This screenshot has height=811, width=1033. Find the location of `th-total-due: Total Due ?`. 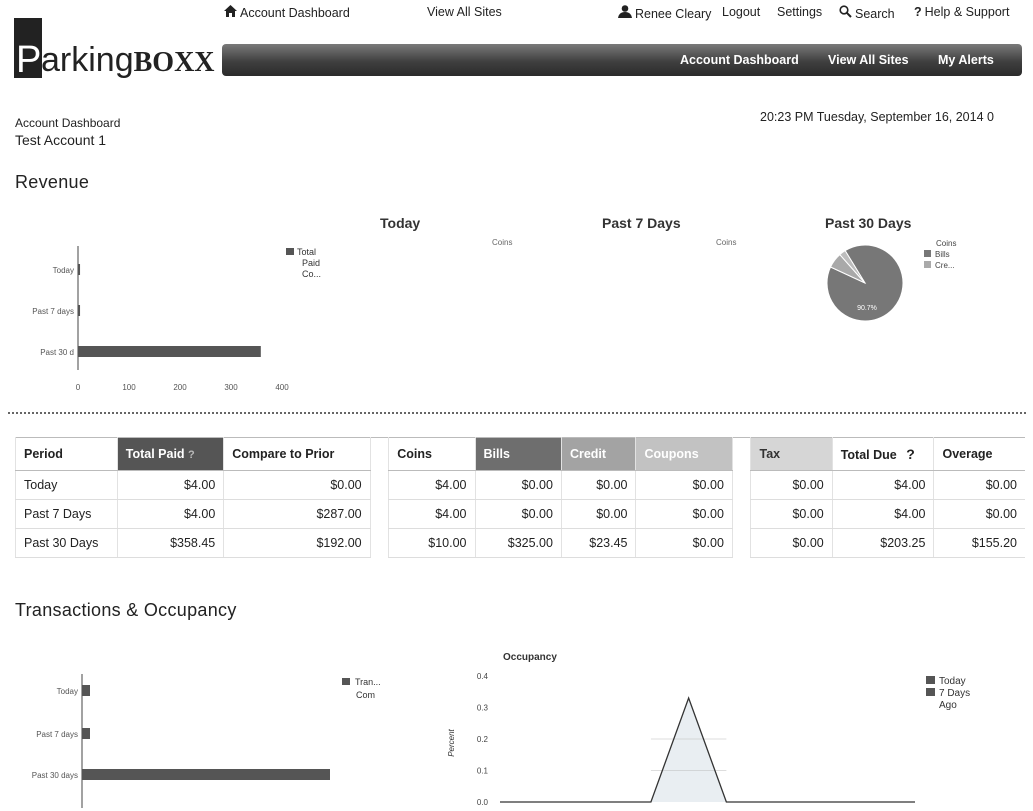

th-total-due: Total Due ? is located at coordinates (882, 454).